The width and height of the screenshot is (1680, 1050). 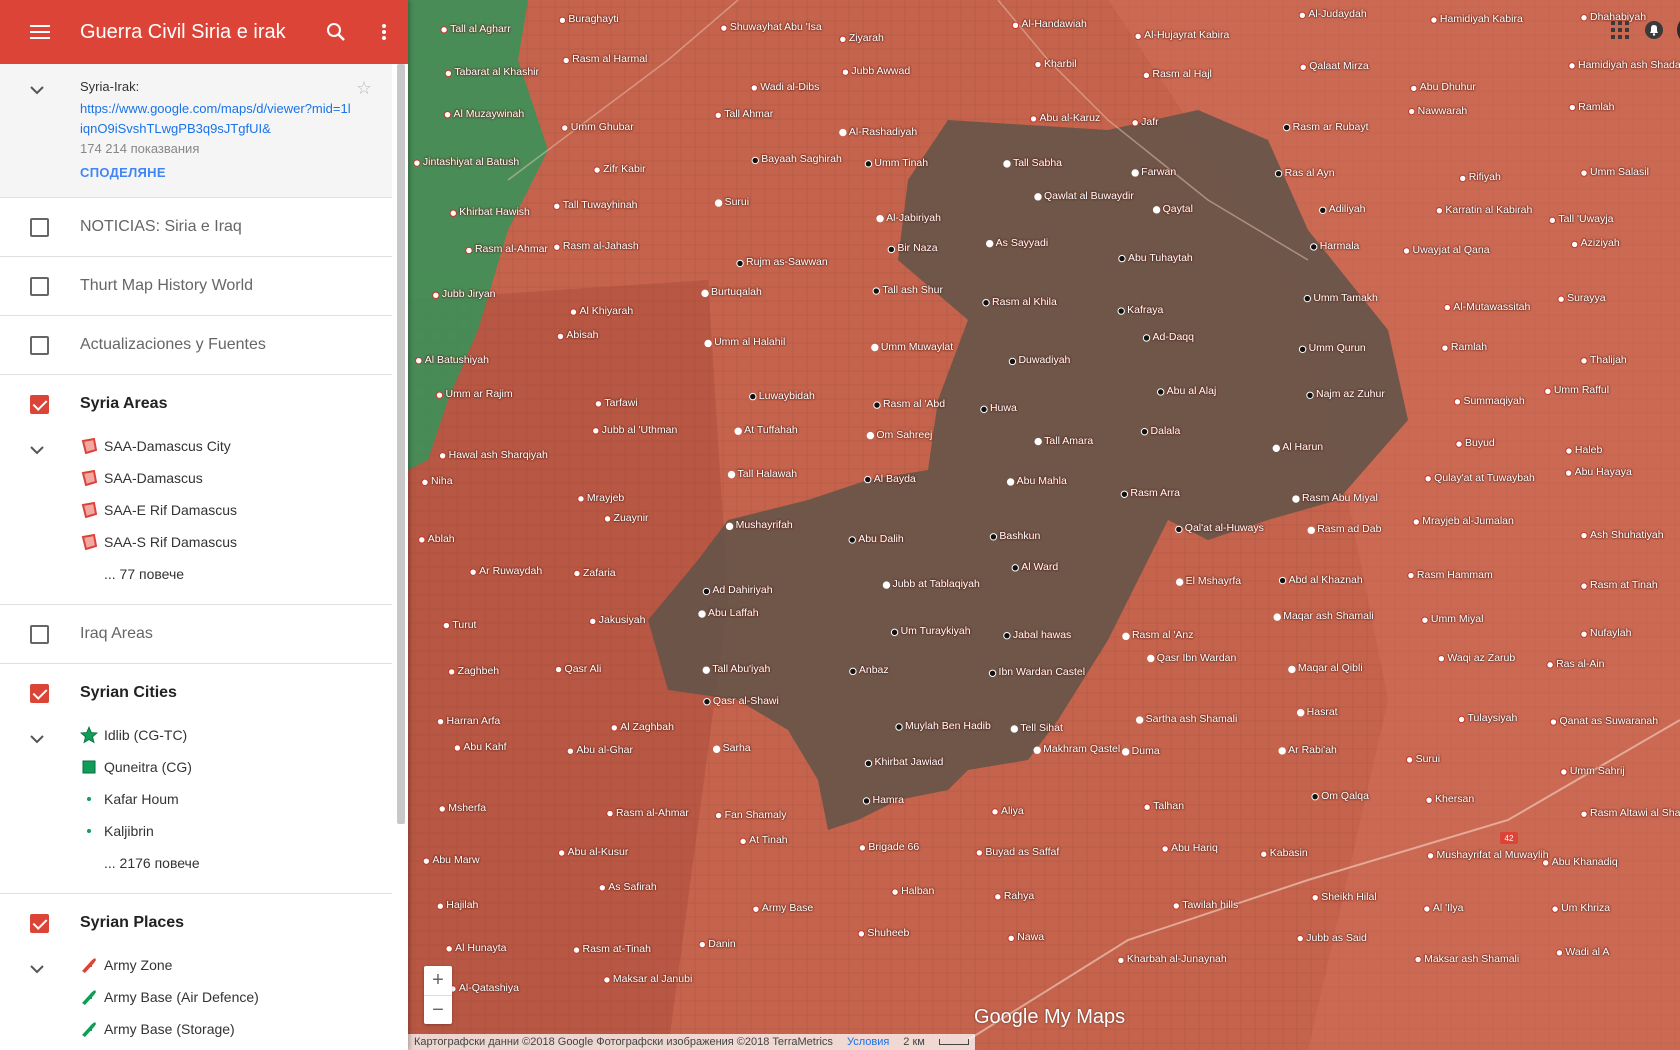 What do you see at coordinates (1345, 298) in the screenshot?
I see `place-label: Umm Tamakh` at bounding box center [1345, 298].